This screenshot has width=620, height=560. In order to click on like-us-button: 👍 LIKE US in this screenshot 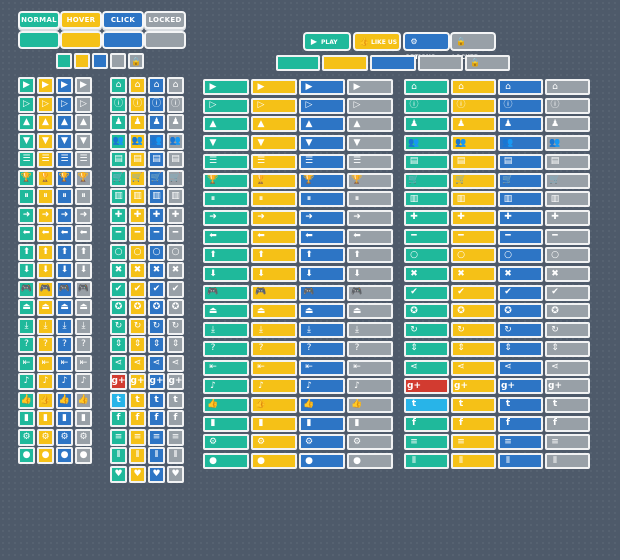, I will do `click(377, 41)`.